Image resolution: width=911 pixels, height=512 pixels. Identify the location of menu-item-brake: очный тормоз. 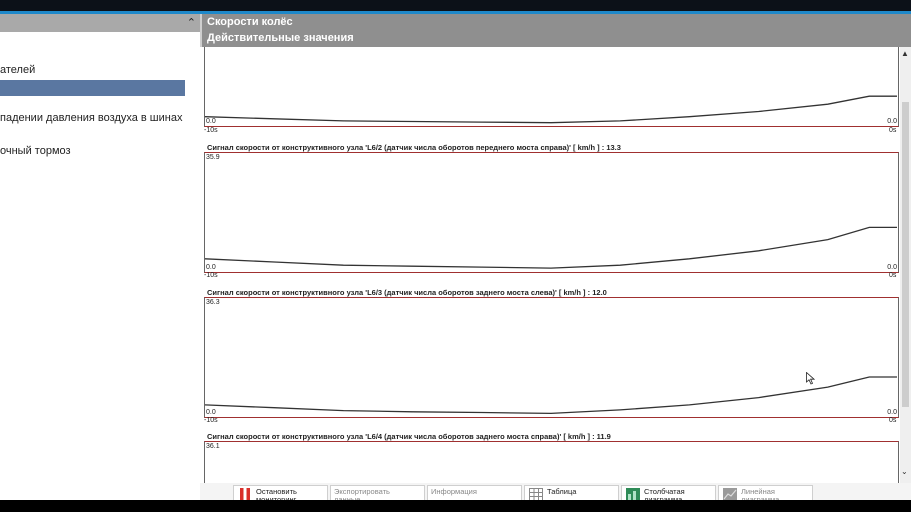
(35, 151).